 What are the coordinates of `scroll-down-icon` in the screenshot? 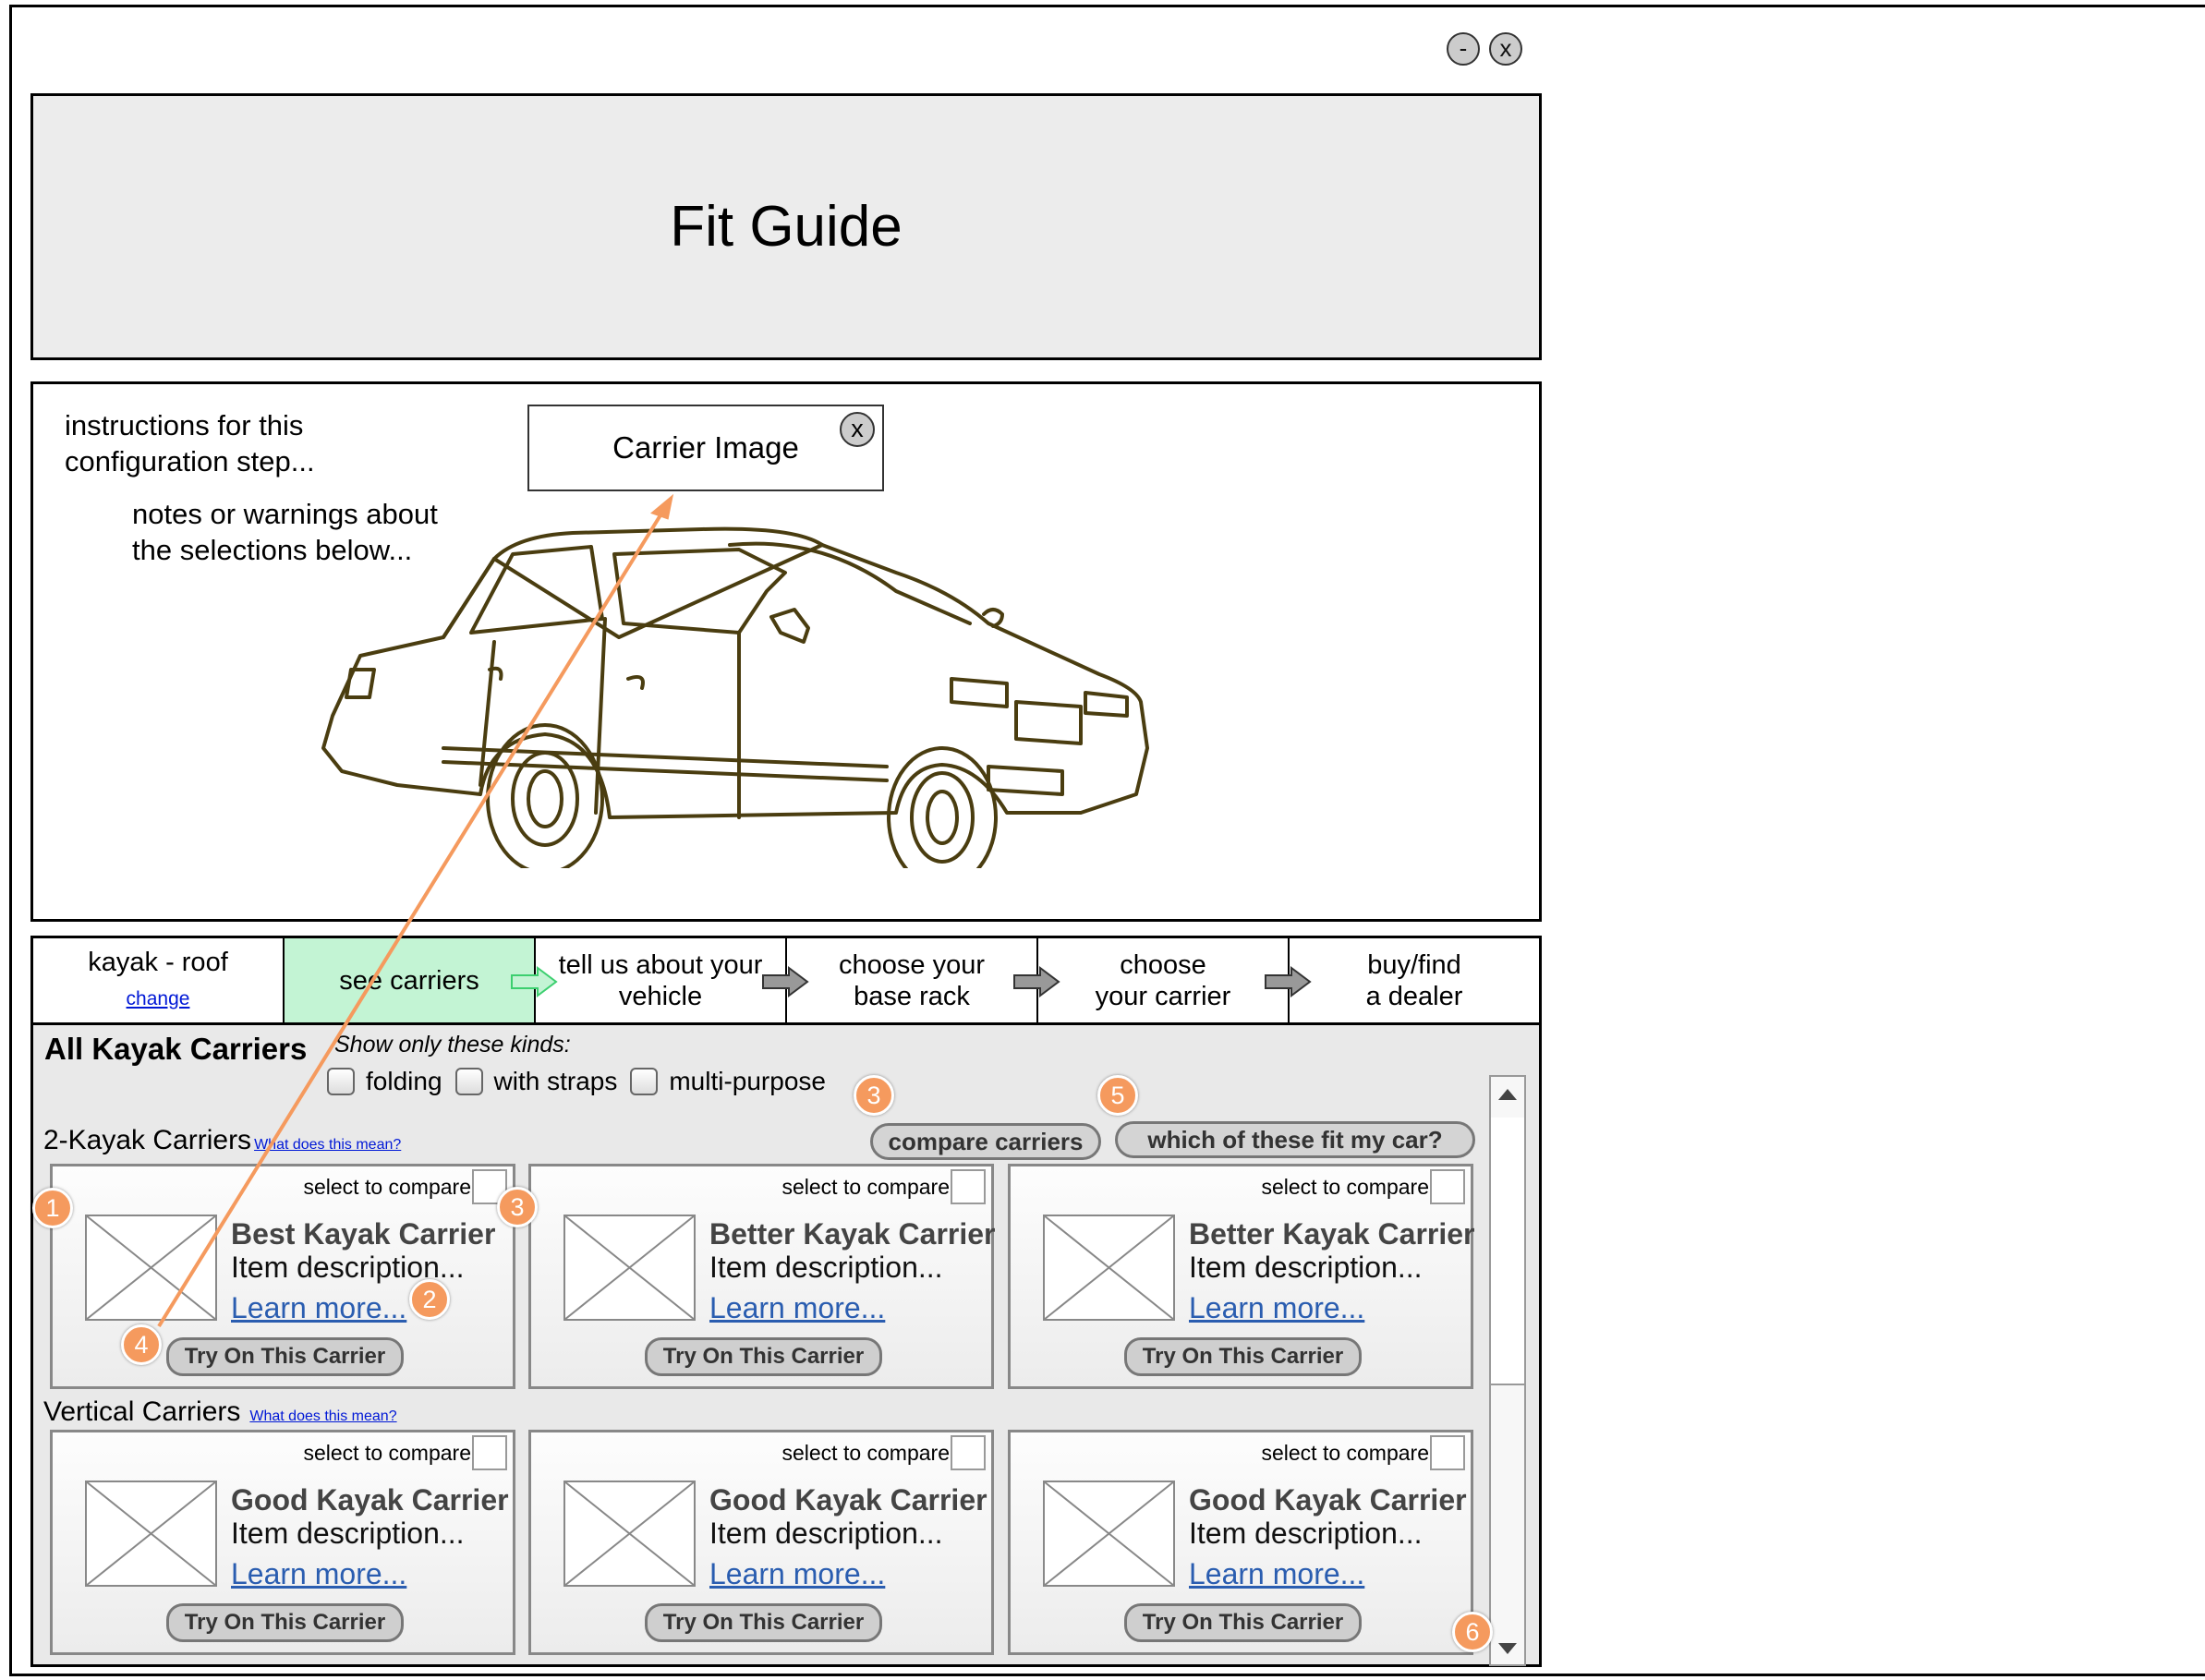 It's located at (1507, 1648).